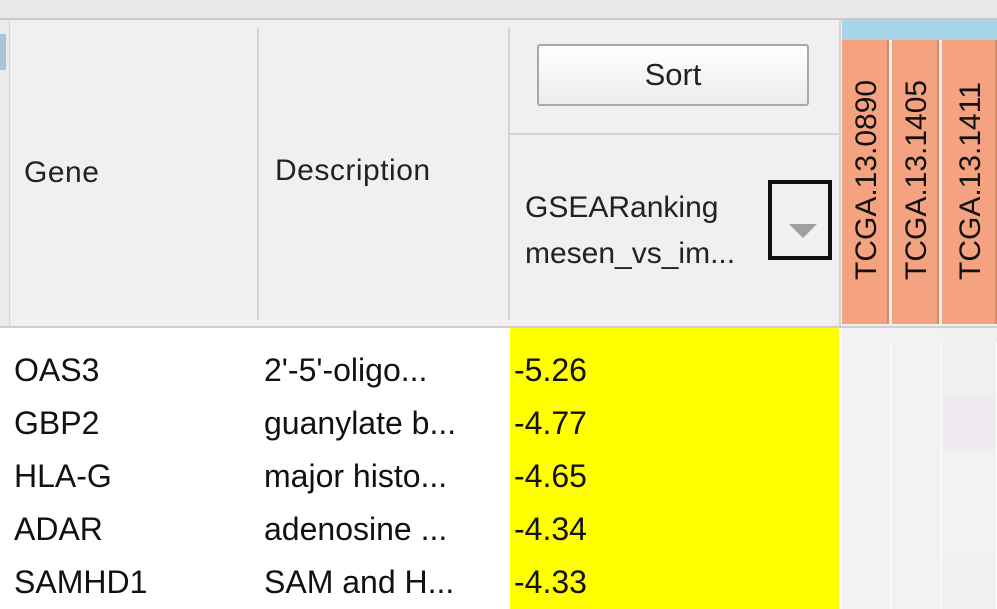 This screenshot has height=609, width=997. I want to click on sort-button: Sort, so click(673, 75).